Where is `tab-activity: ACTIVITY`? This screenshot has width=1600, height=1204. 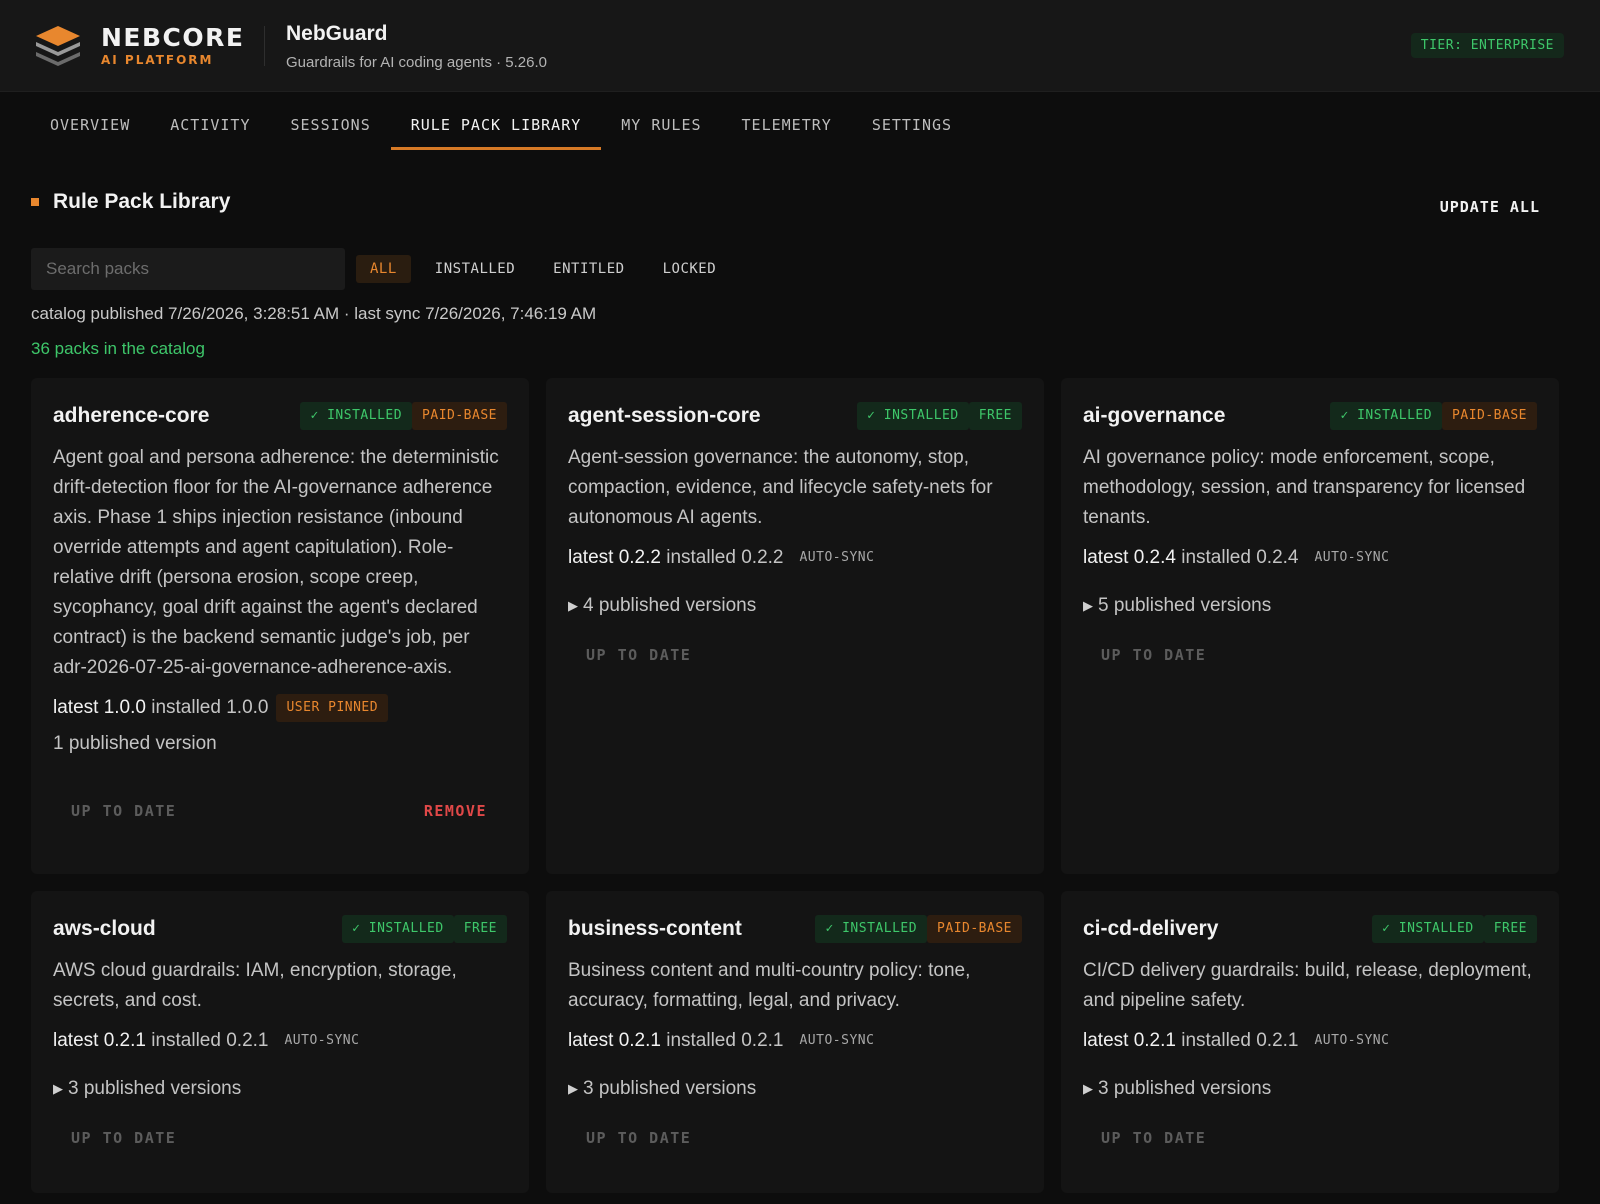
tab-activity: ACTIVITY is located at coordinates (210, 121).